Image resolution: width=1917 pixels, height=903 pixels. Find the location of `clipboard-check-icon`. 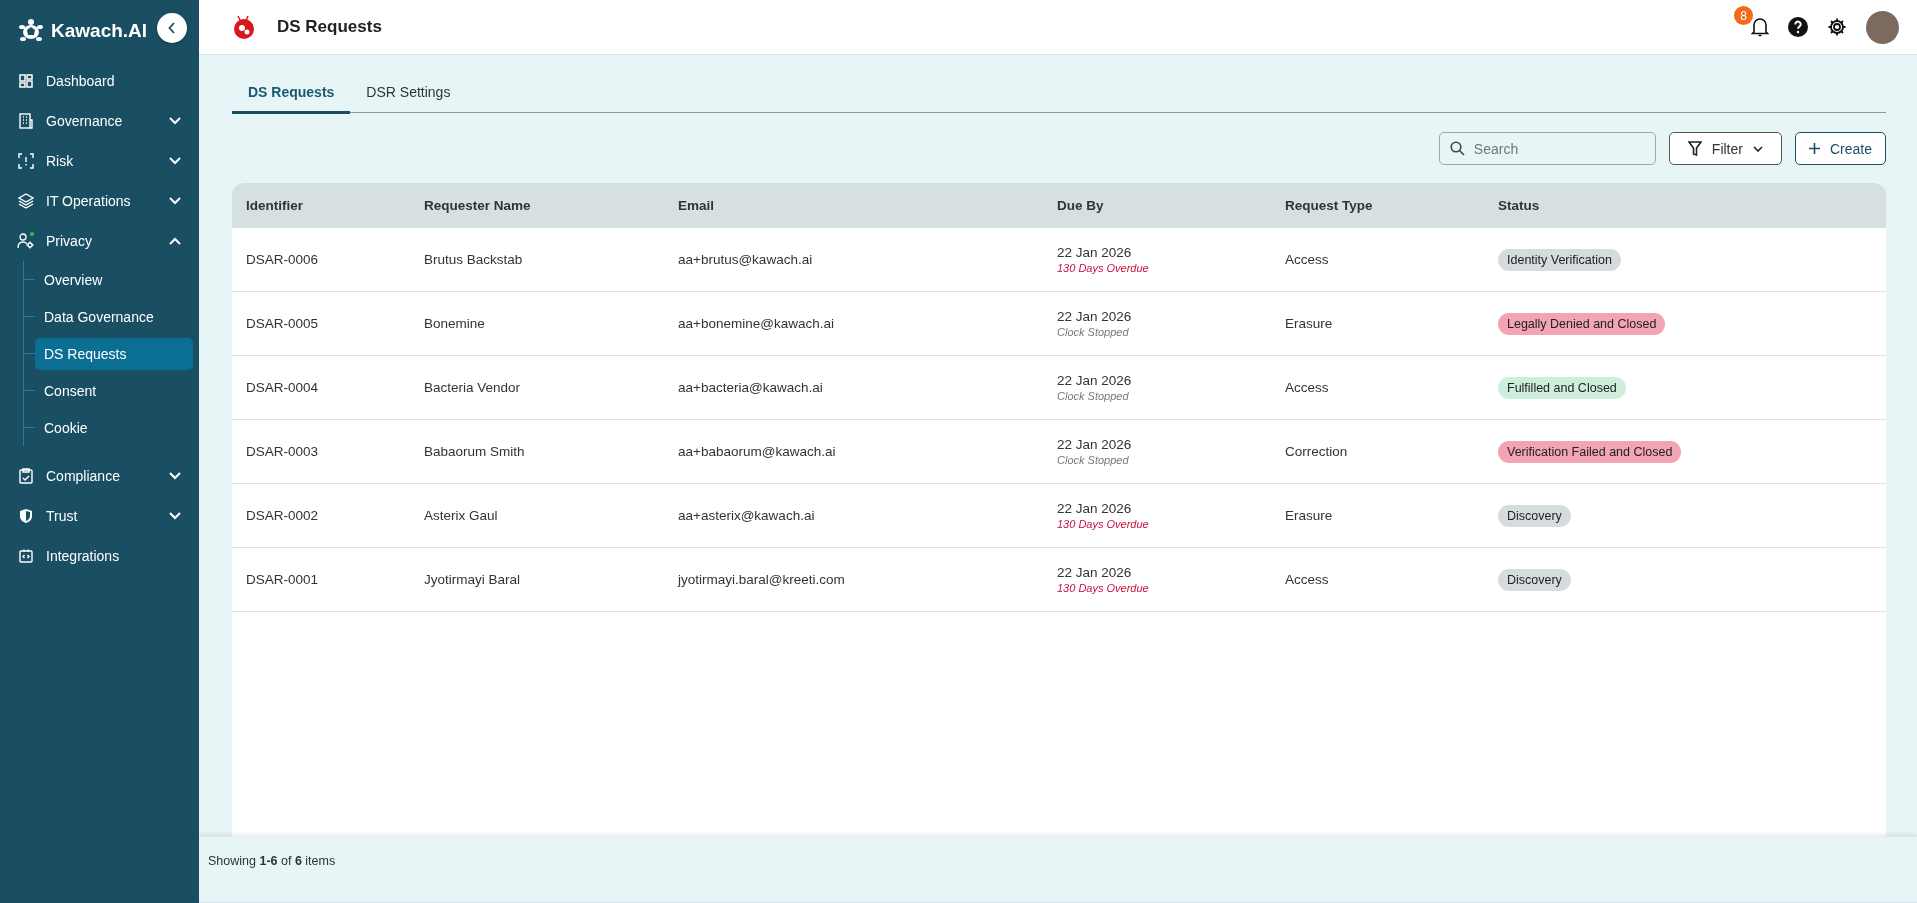

clipboard-check-icon is located at coordinates (26, 476).